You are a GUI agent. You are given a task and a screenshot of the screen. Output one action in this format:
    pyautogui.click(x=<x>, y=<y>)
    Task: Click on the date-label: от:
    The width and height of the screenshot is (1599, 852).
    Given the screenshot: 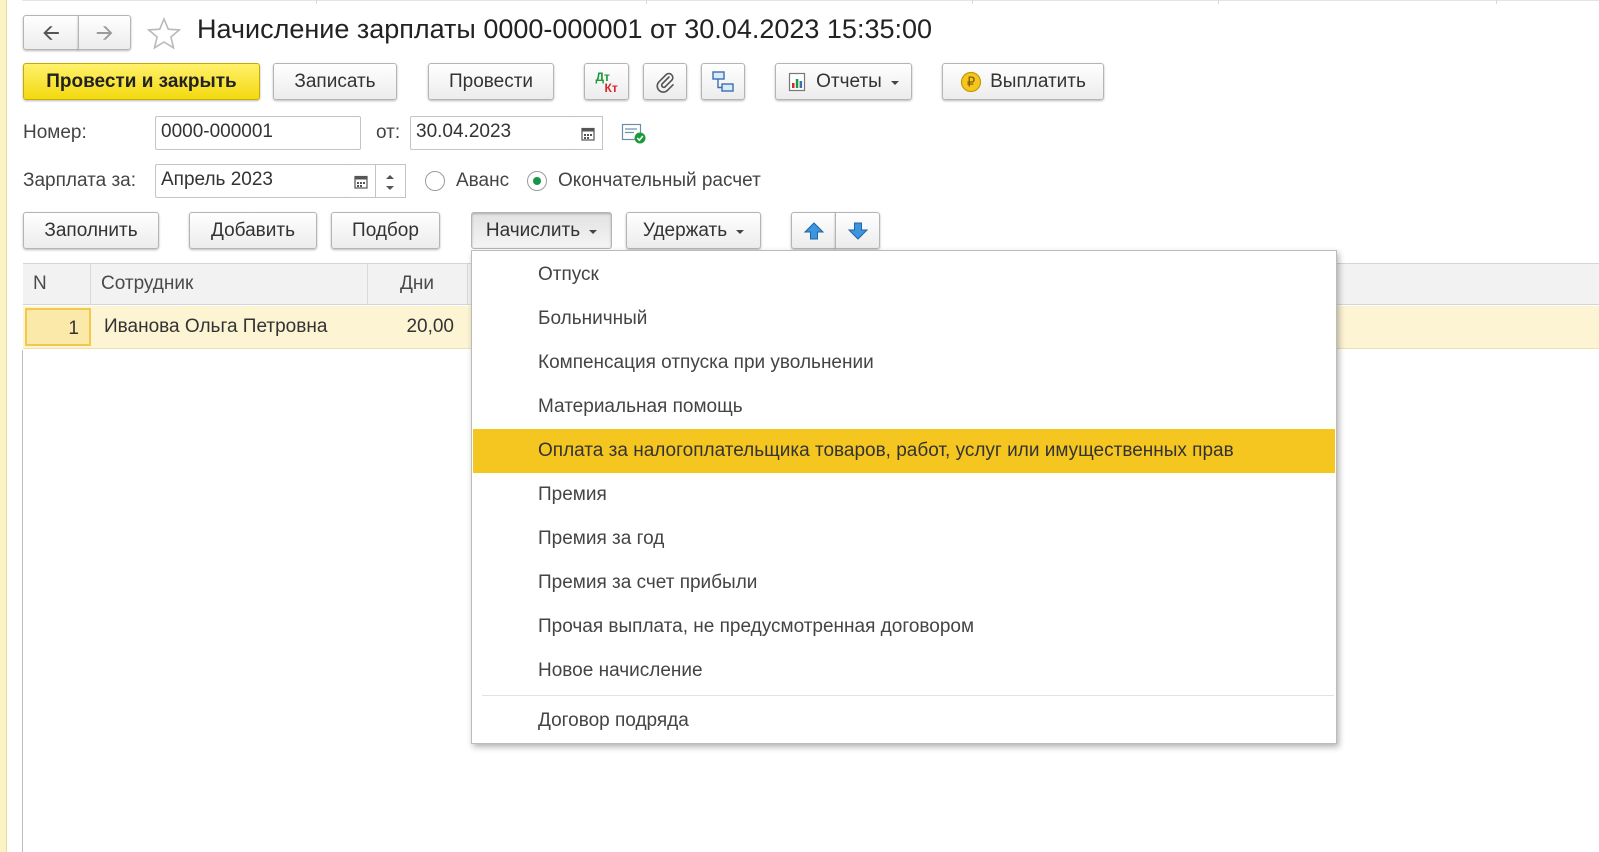 What is the action you would take?
    pyautogui.click(x=388, y=132)
    